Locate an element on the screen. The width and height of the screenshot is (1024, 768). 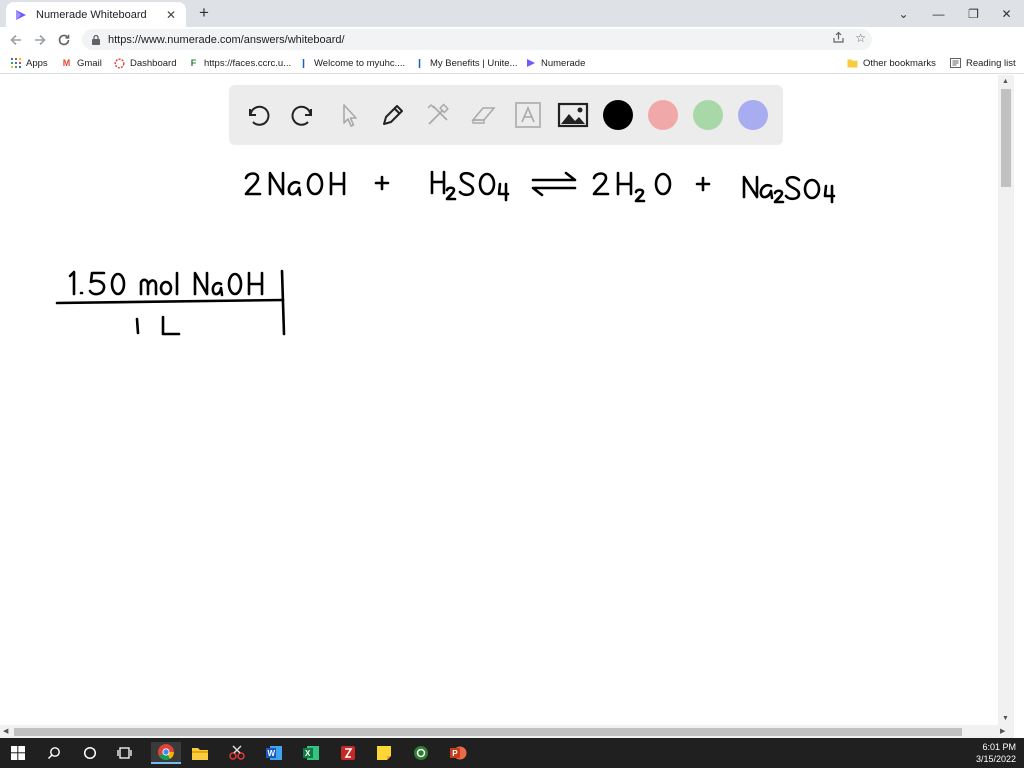
forward-icon is located at coordinates (40, 40).